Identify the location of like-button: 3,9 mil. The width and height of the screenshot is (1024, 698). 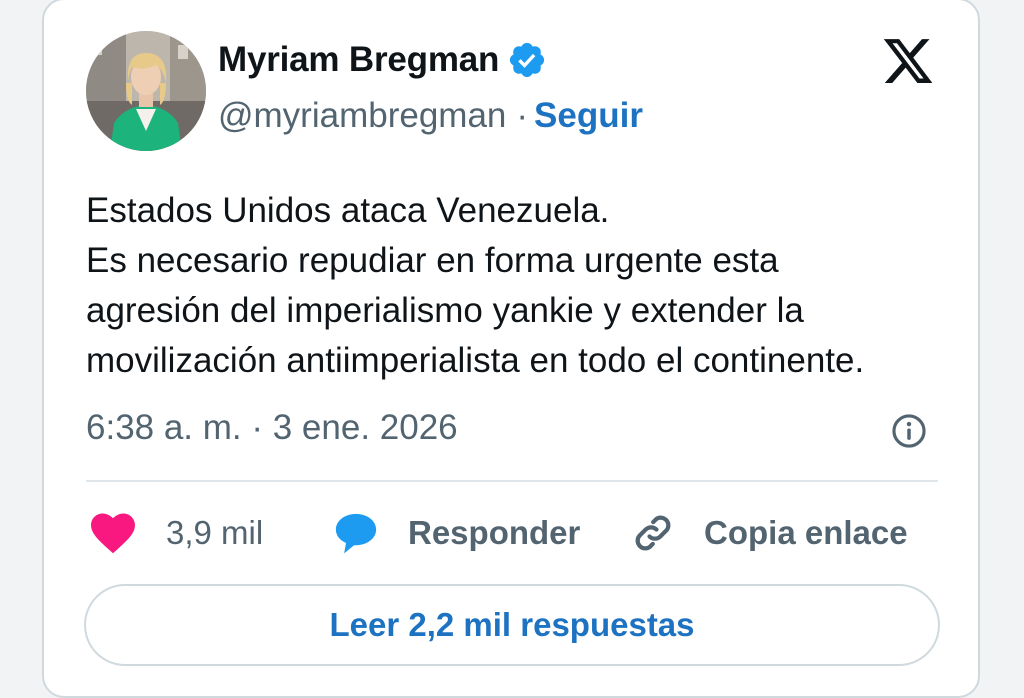
(176, 533).